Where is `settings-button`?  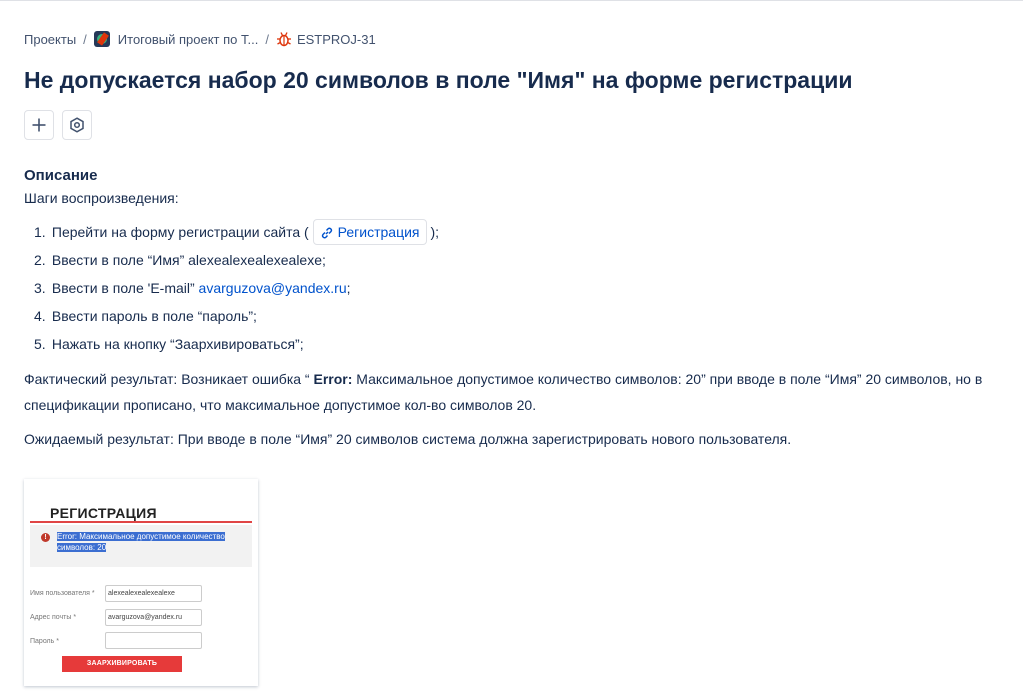
settings-button is located at coordinates (77, 125).